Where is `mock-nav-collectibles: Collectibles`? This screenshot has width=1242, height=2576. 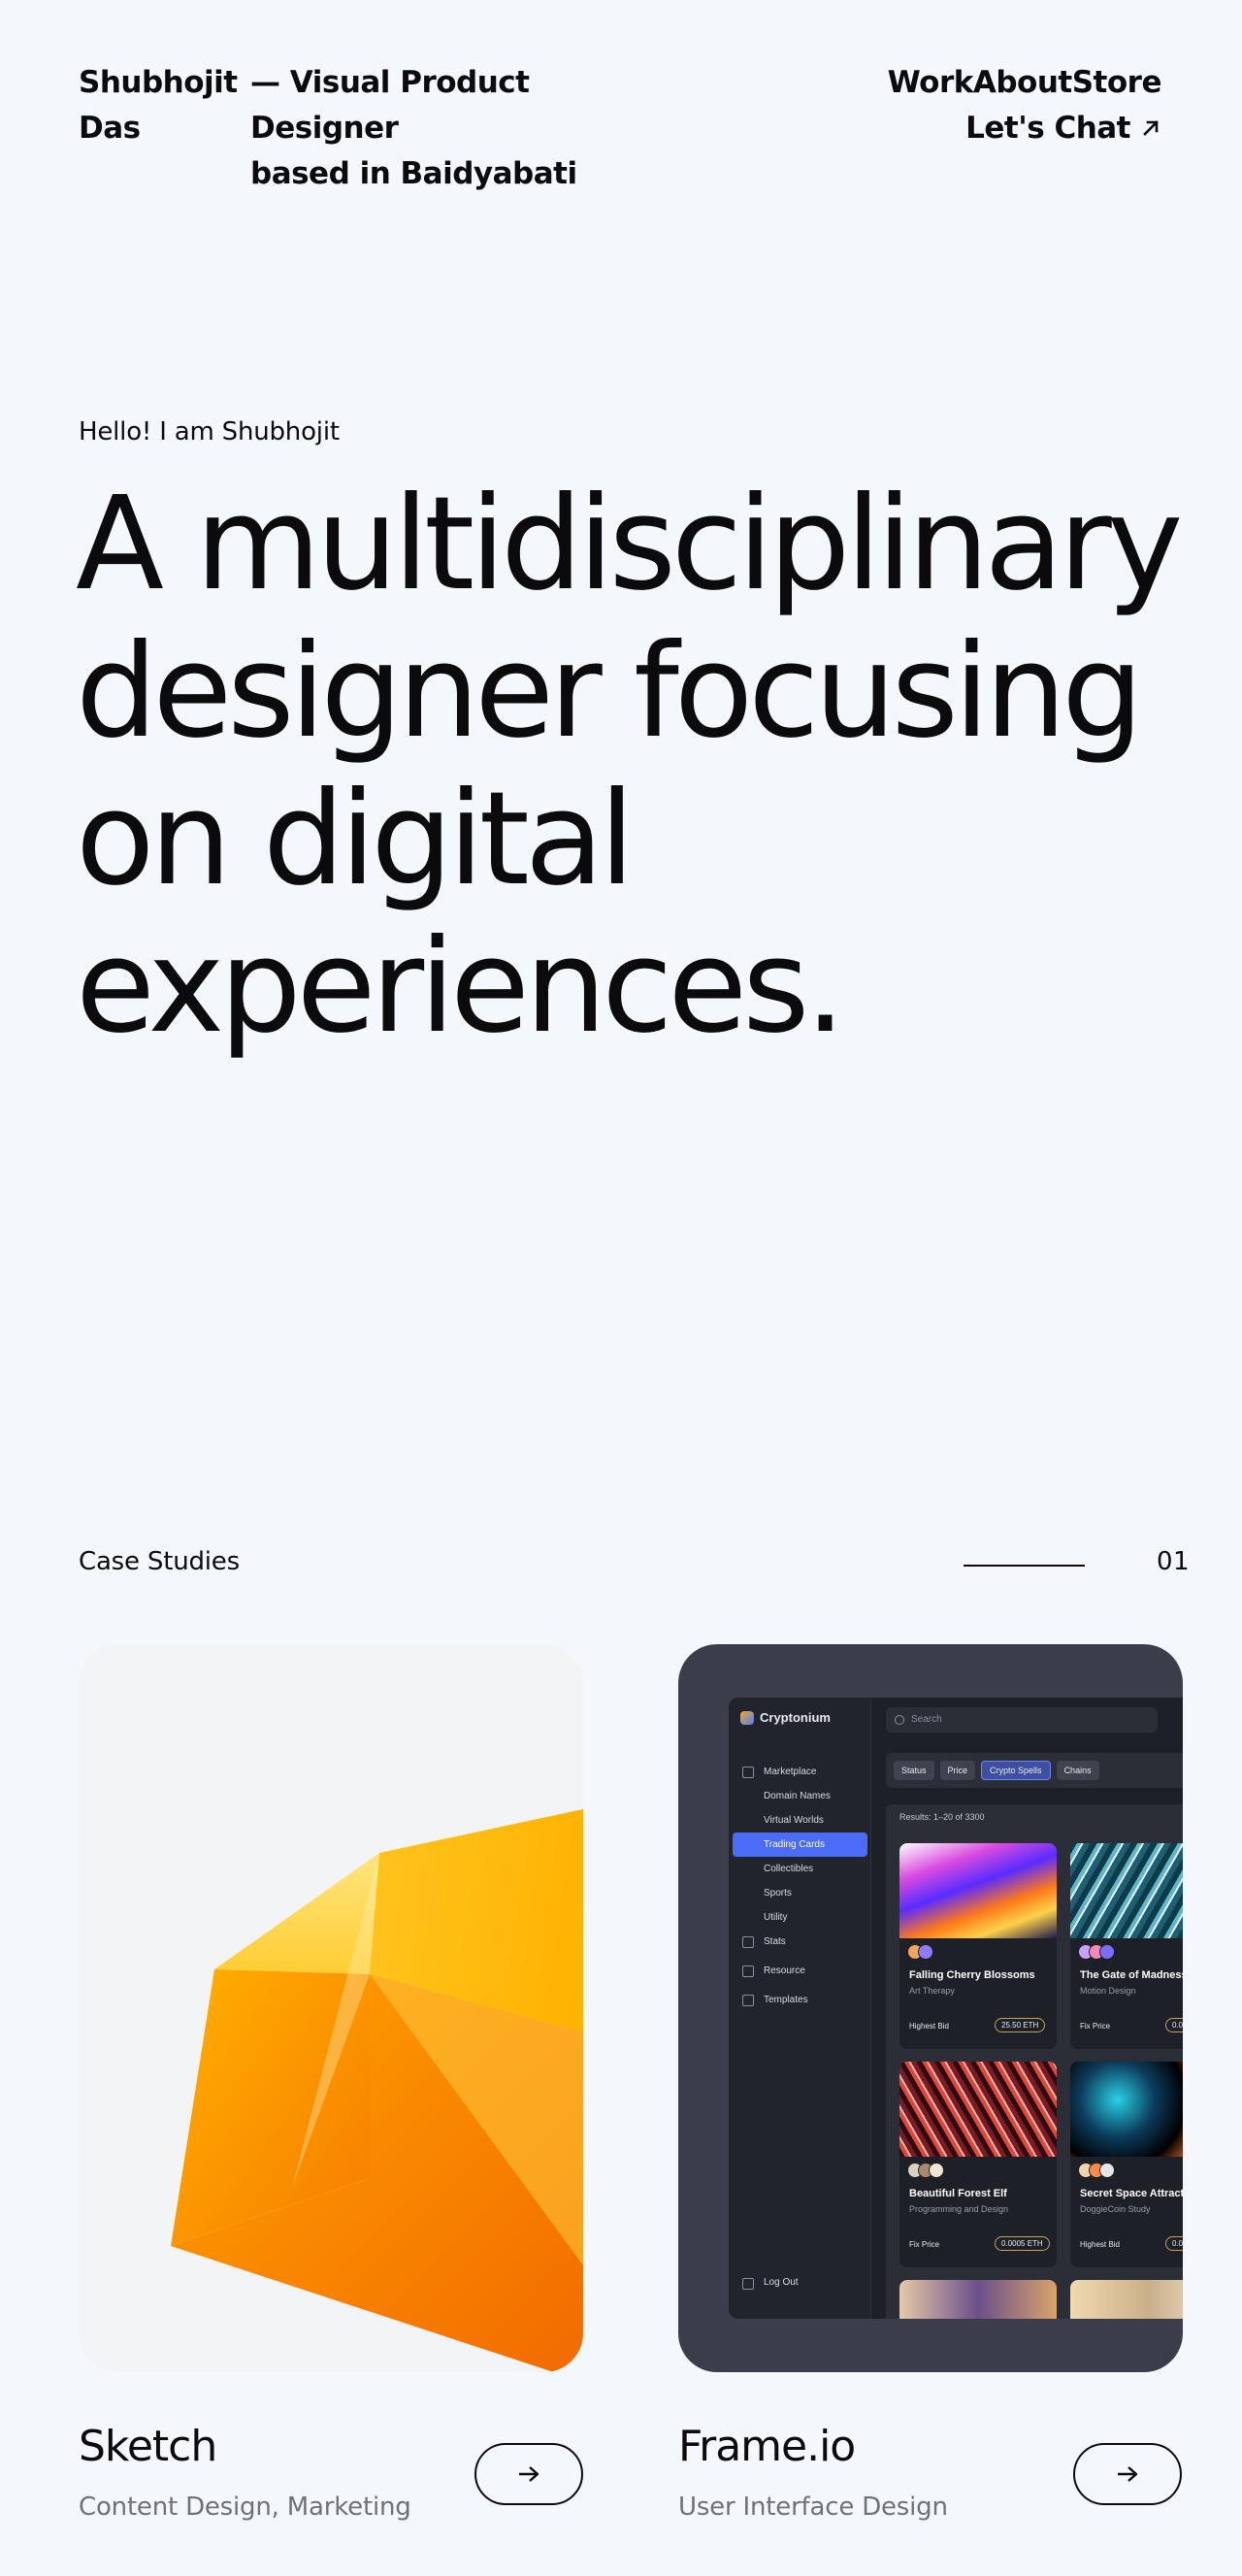 mock-nav-collectibles: Collectibles is located at coordinates (789, 1869).